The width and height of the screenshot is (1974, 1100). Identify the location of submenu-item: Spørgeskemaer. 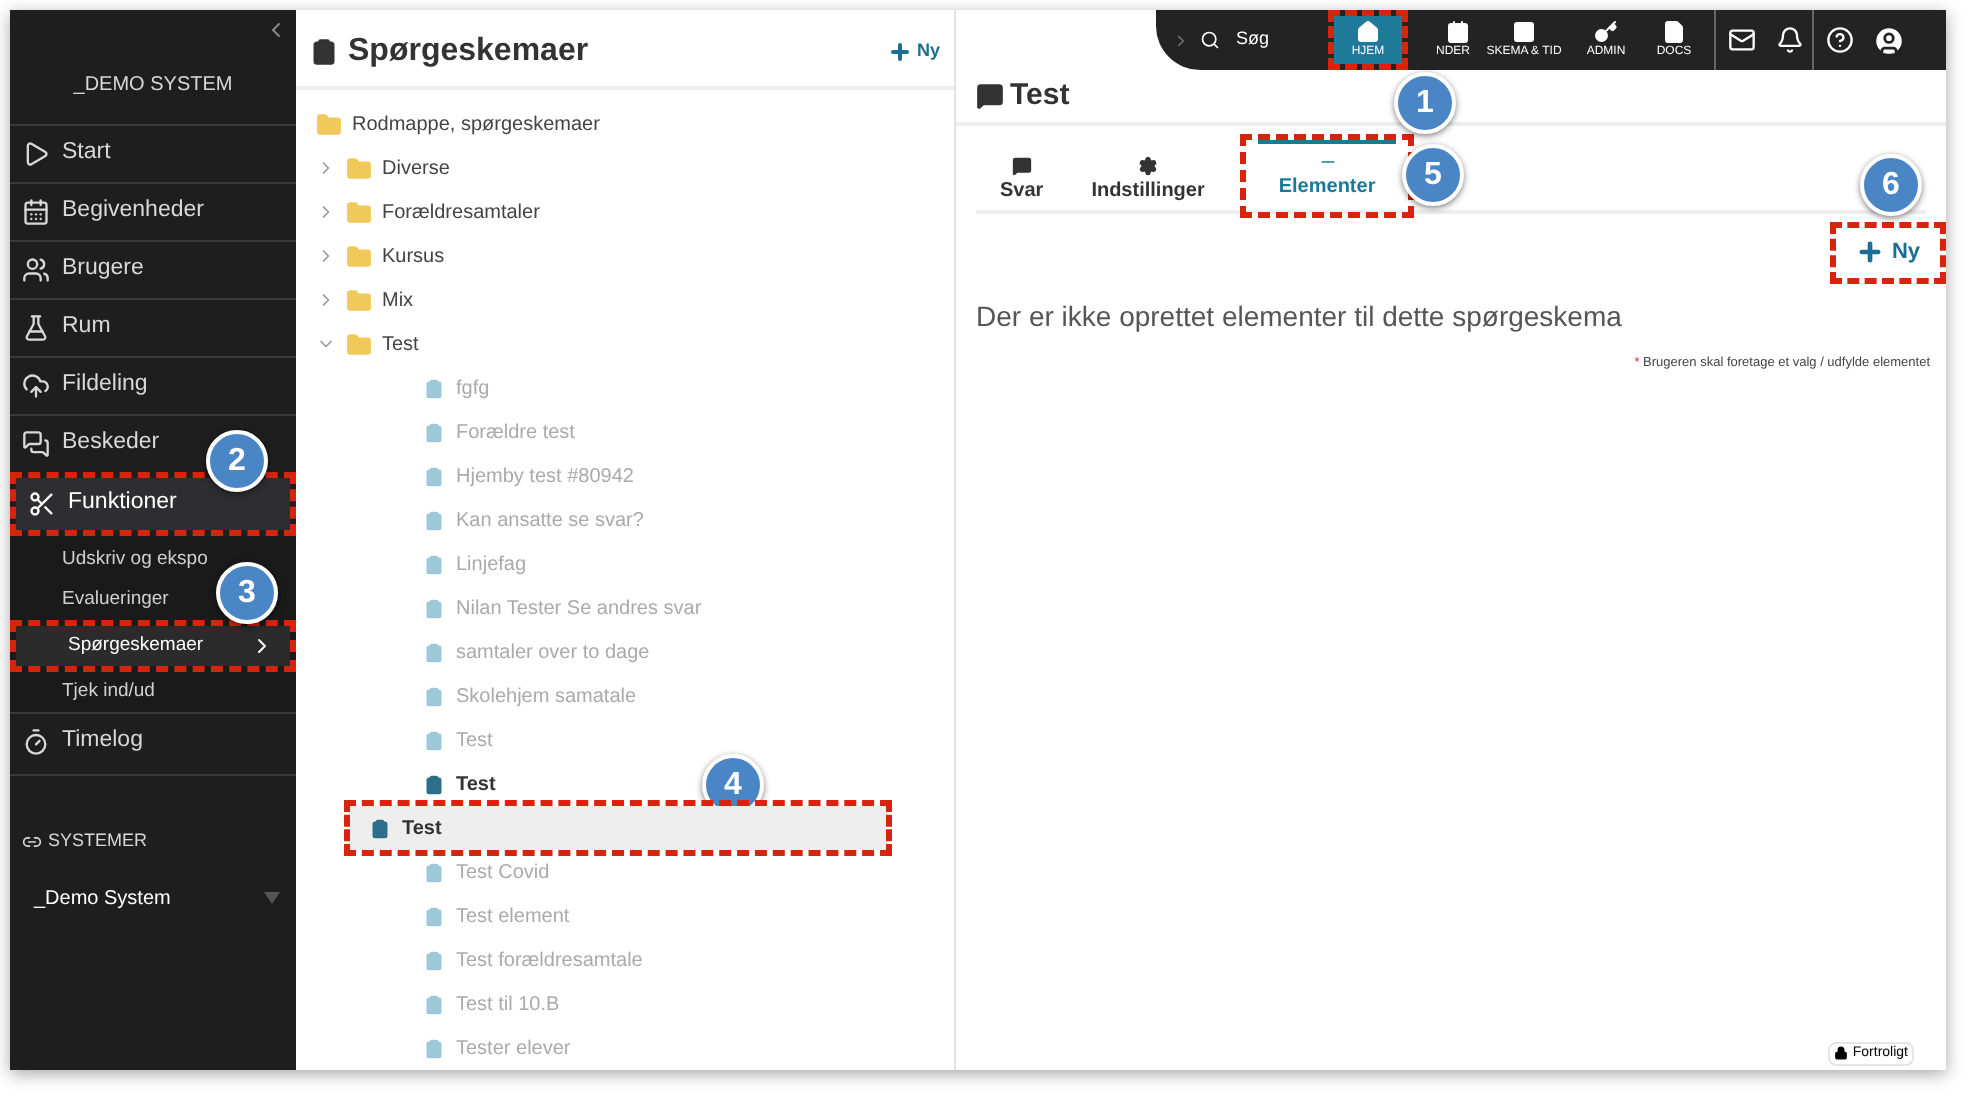
(153, 646).